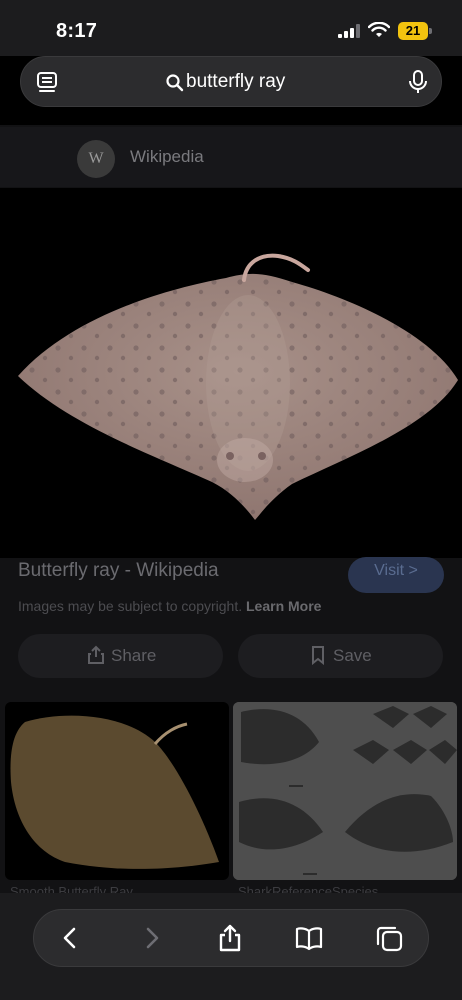 The height and width of the screenshot is (1000, 462). What do you see at coordinates (235, 82) in the screenshot?
I see `search-query: butterfly ray` at bounding box center [235, 82].